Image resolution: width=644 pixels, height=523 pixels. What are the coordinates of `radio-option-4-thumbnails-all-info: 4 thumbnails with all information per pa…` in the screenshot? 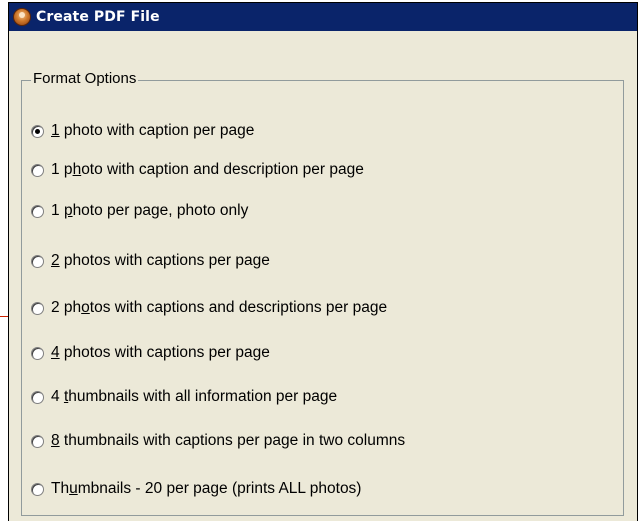 It's located at (184, 397).